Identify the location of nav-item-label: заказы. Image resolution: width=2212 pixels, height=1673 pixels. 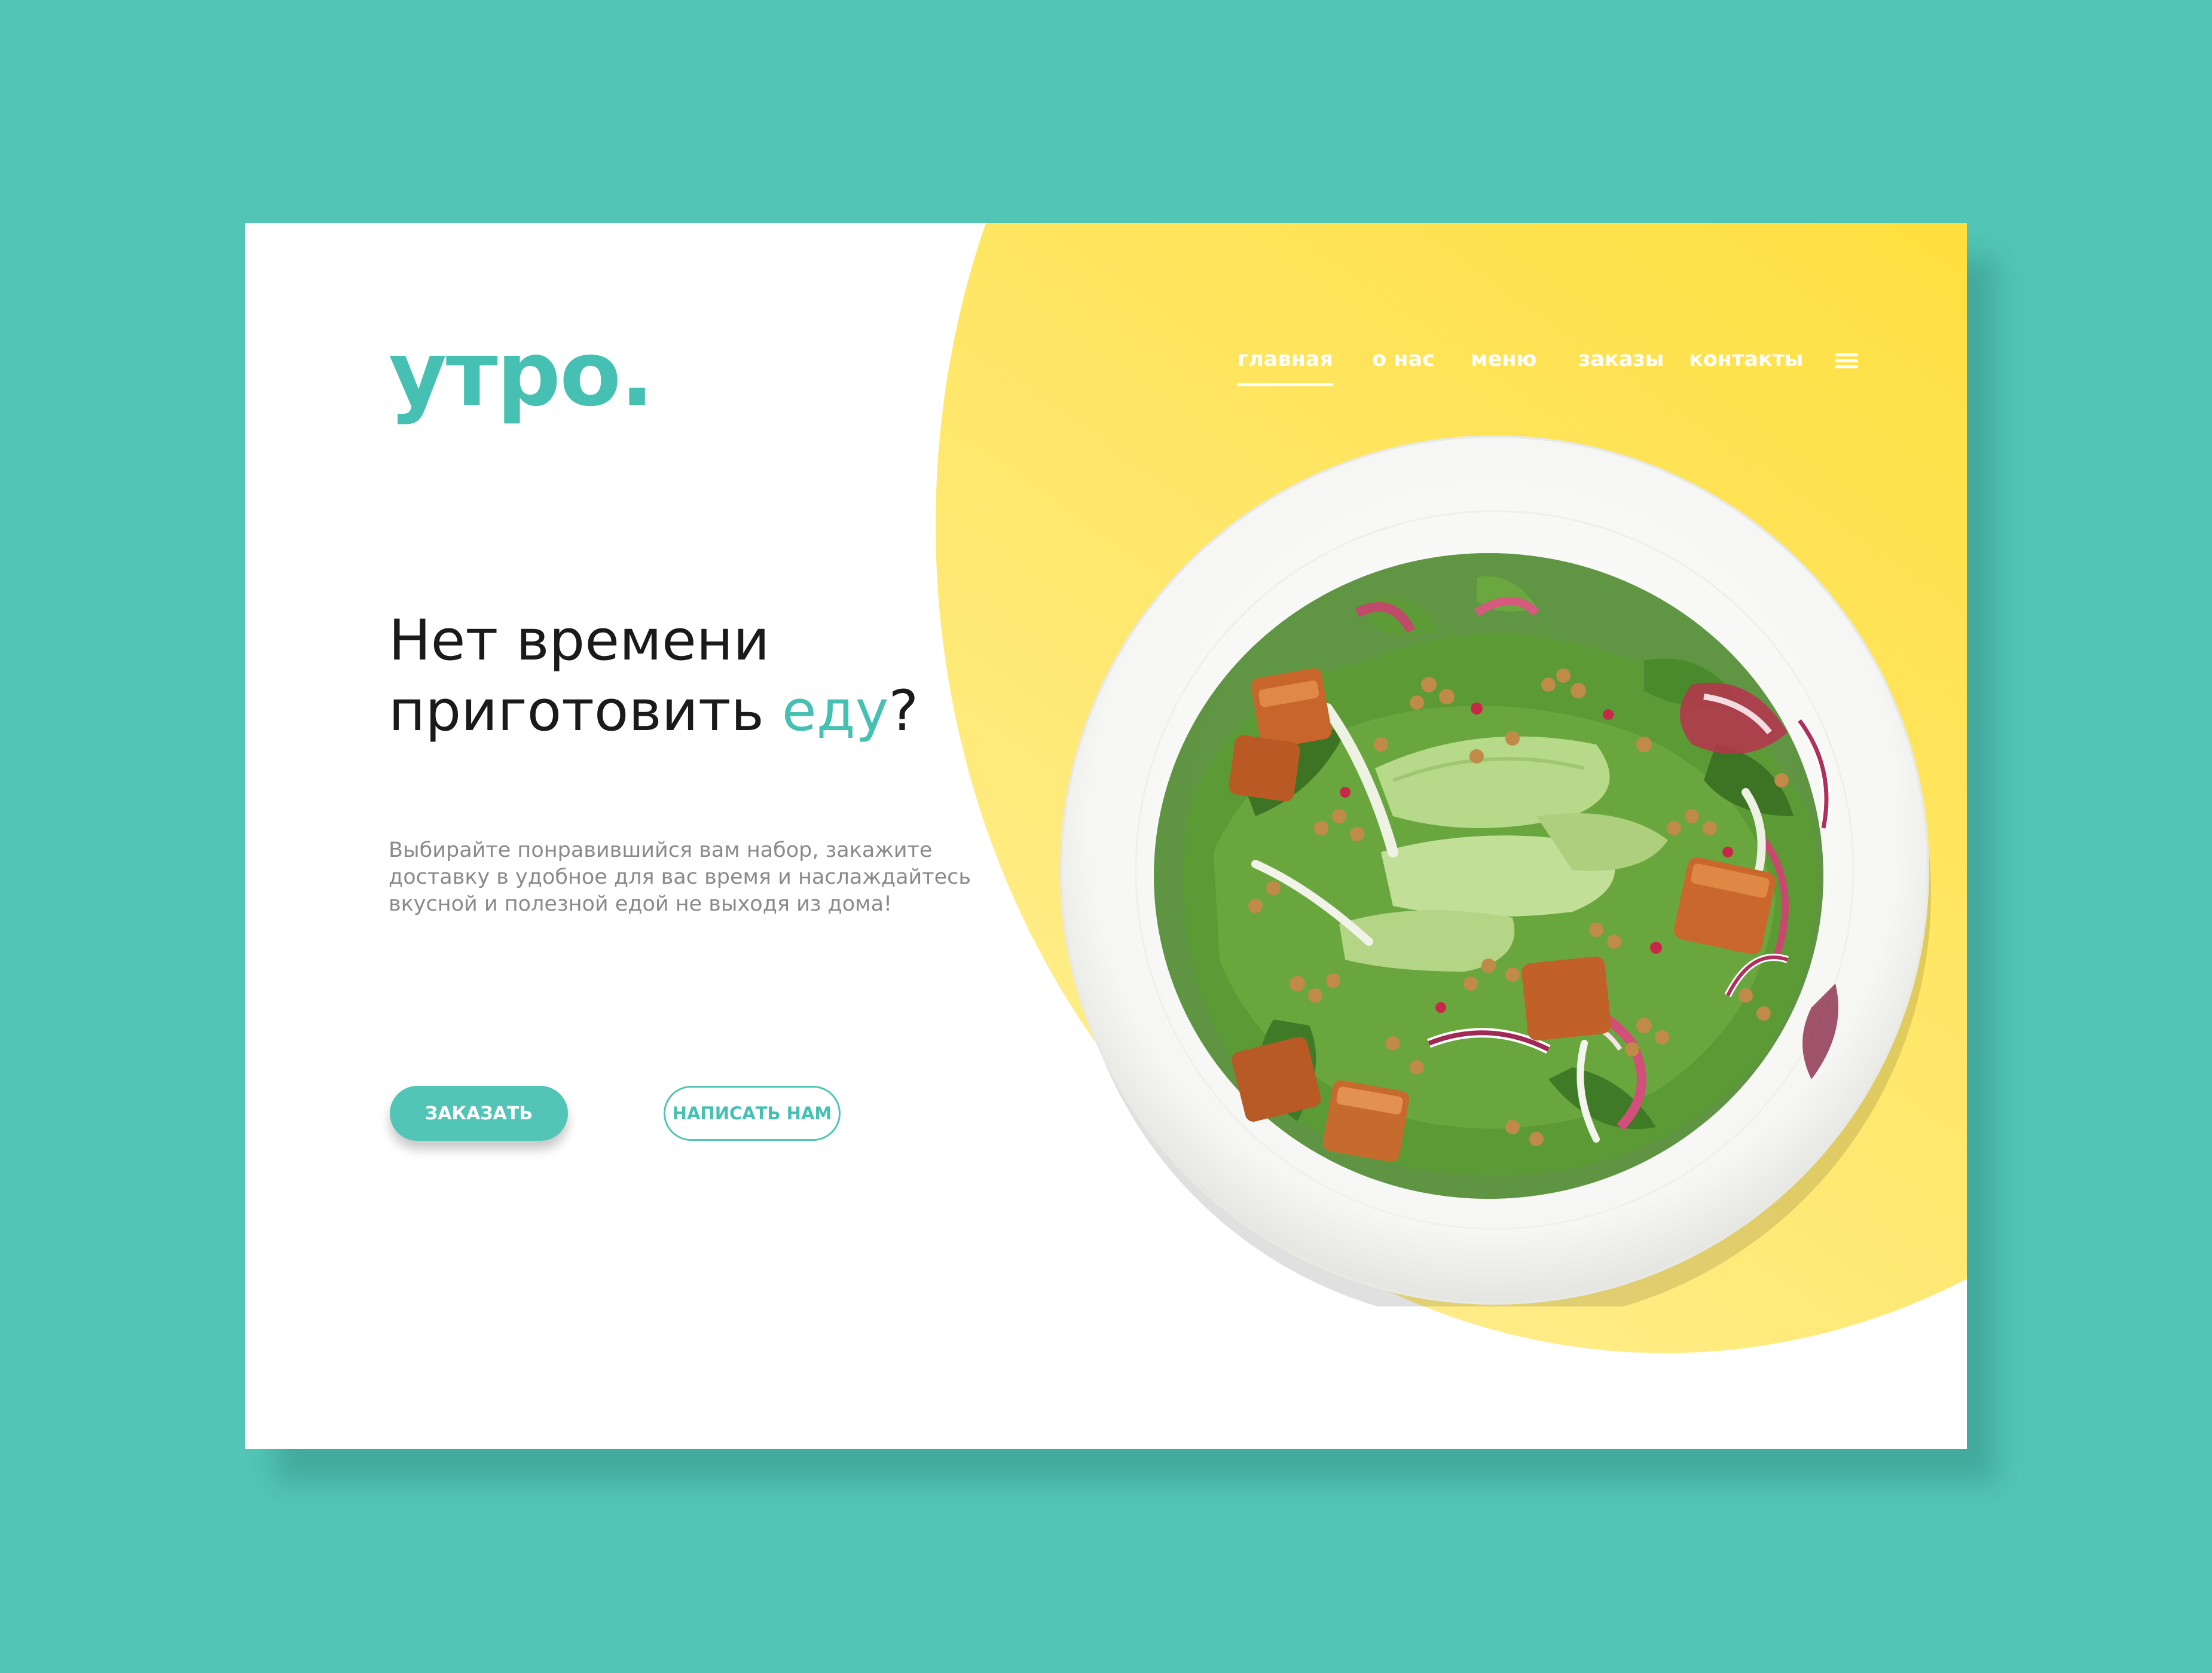
(1621, 359).